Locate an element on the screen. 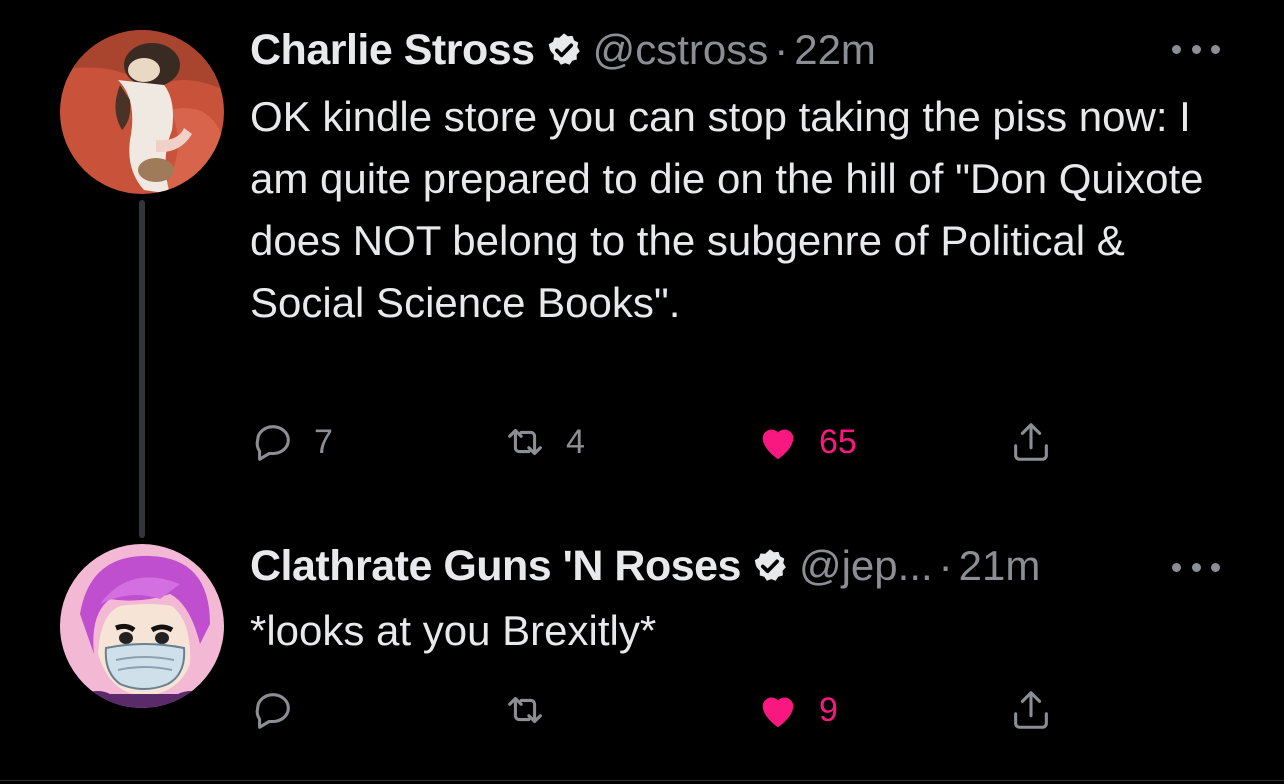 This screenshot has height=784, width=1284. reply-button is located at coordinates (282, 710).